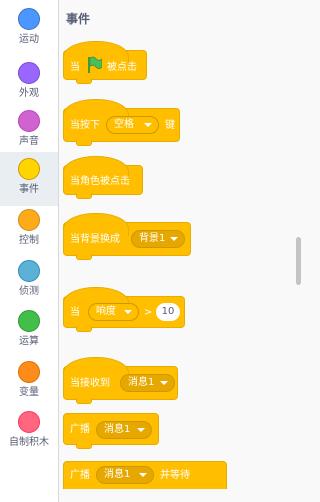 Image resolution: width=320 pixels, height=502 pixels. I want to click on backdrop-value: 背景1, so click(152, 238).